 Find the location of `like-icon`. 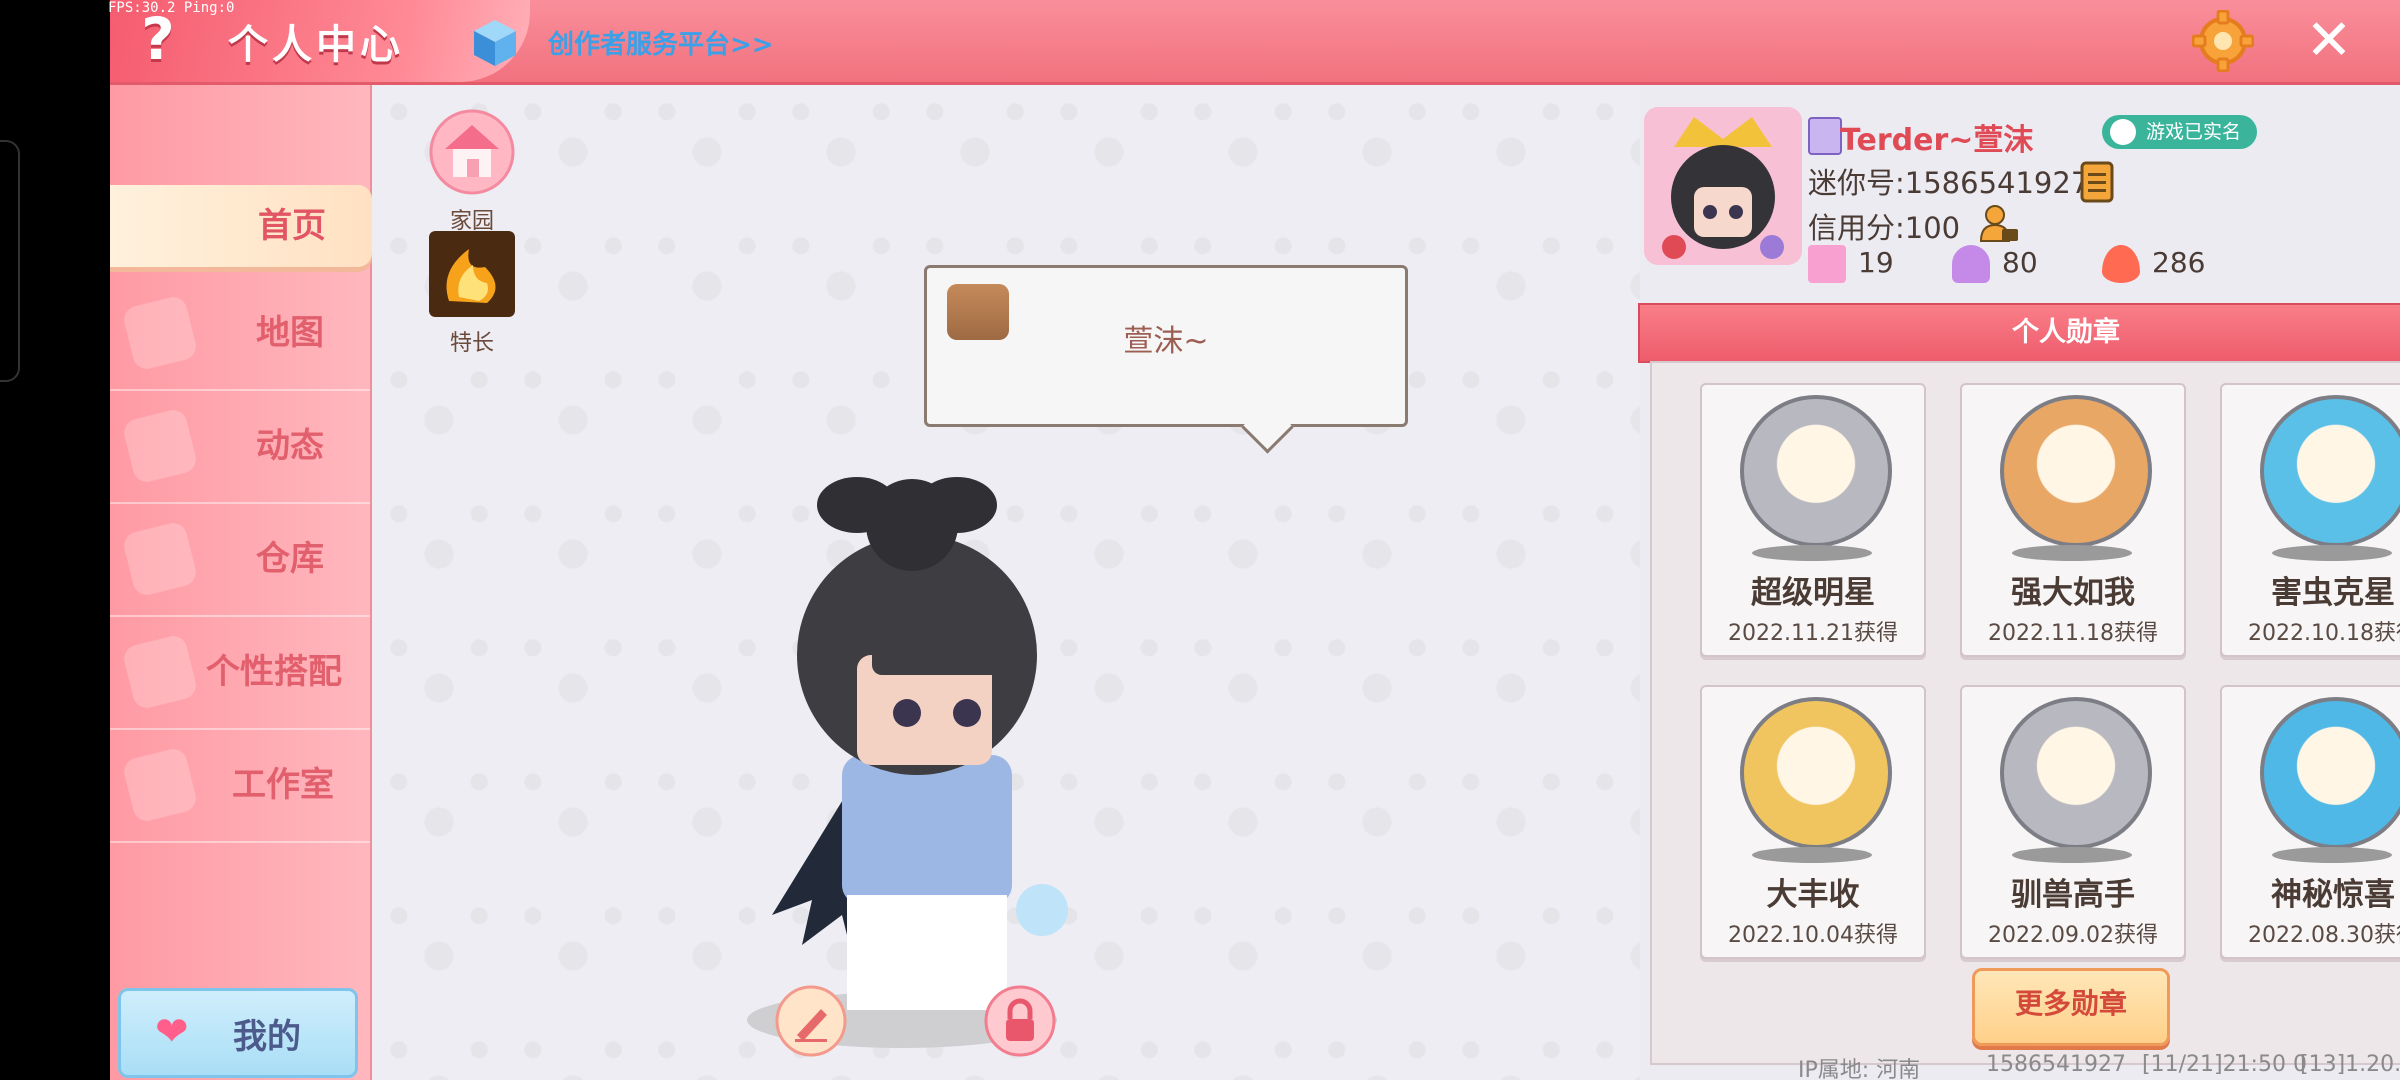

like-icon is located at coordinates (1827, 264).